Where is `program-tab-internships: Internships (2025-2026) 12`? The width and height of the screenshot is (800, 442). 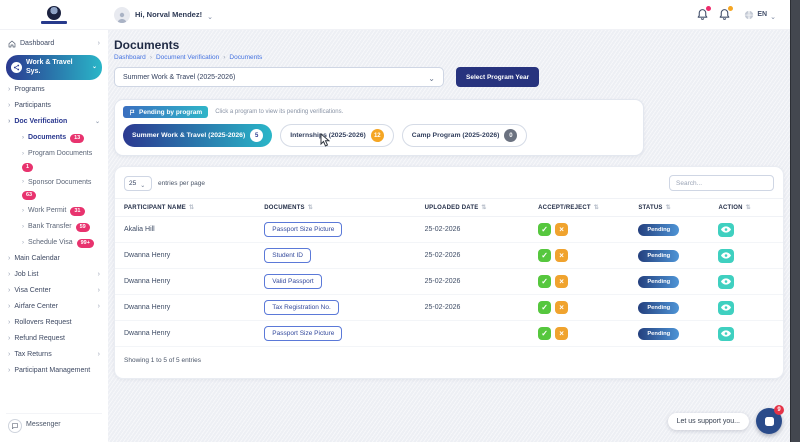
program-tab-internships: Internships (2025-2026) 12 is located at coordinates (337, 135).